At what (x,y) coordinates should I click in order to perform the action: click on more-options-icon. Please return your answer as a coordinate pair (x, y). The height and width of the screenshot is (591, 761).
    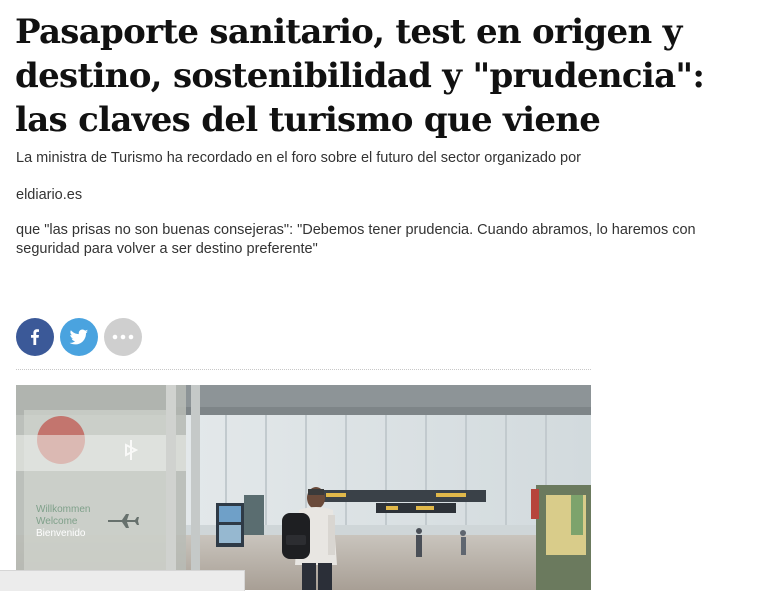
    Looking at the image, I should click on (123, 337).